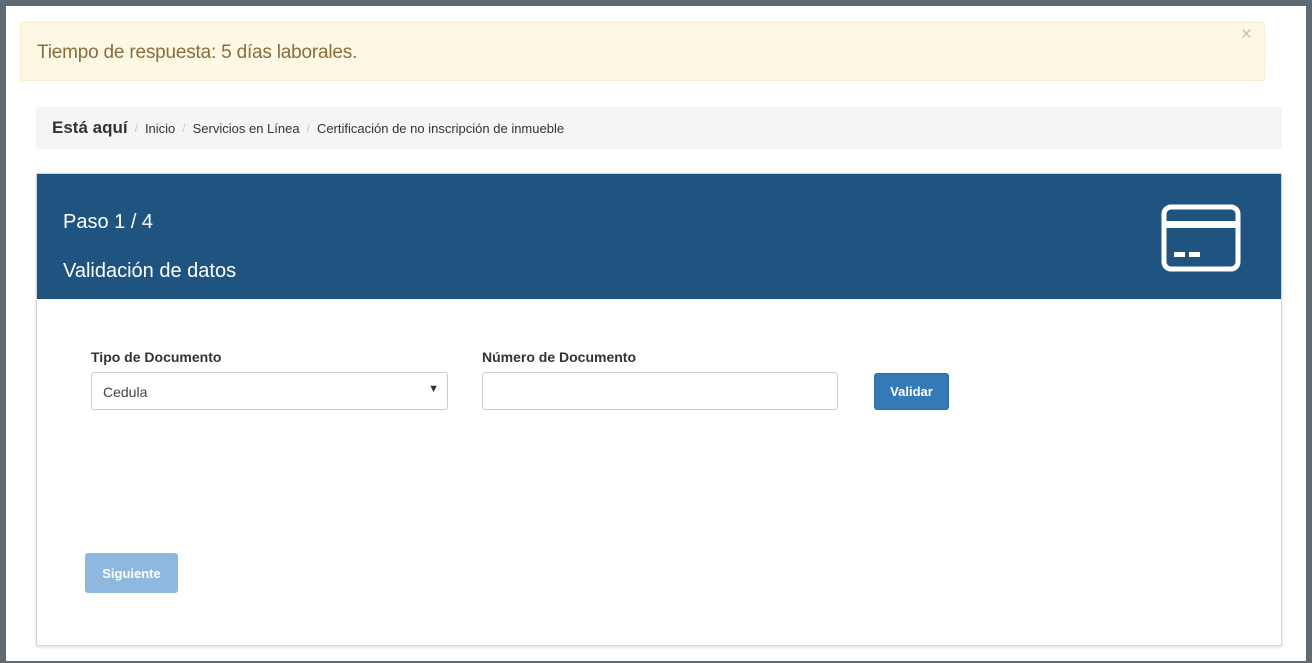 Image resolution: width=1312 pixels, height=663 pixels. Describe the element at coordinates (90, 127) in the screenshot. I see `breadcrumb-heading: Está aquí` at that location.